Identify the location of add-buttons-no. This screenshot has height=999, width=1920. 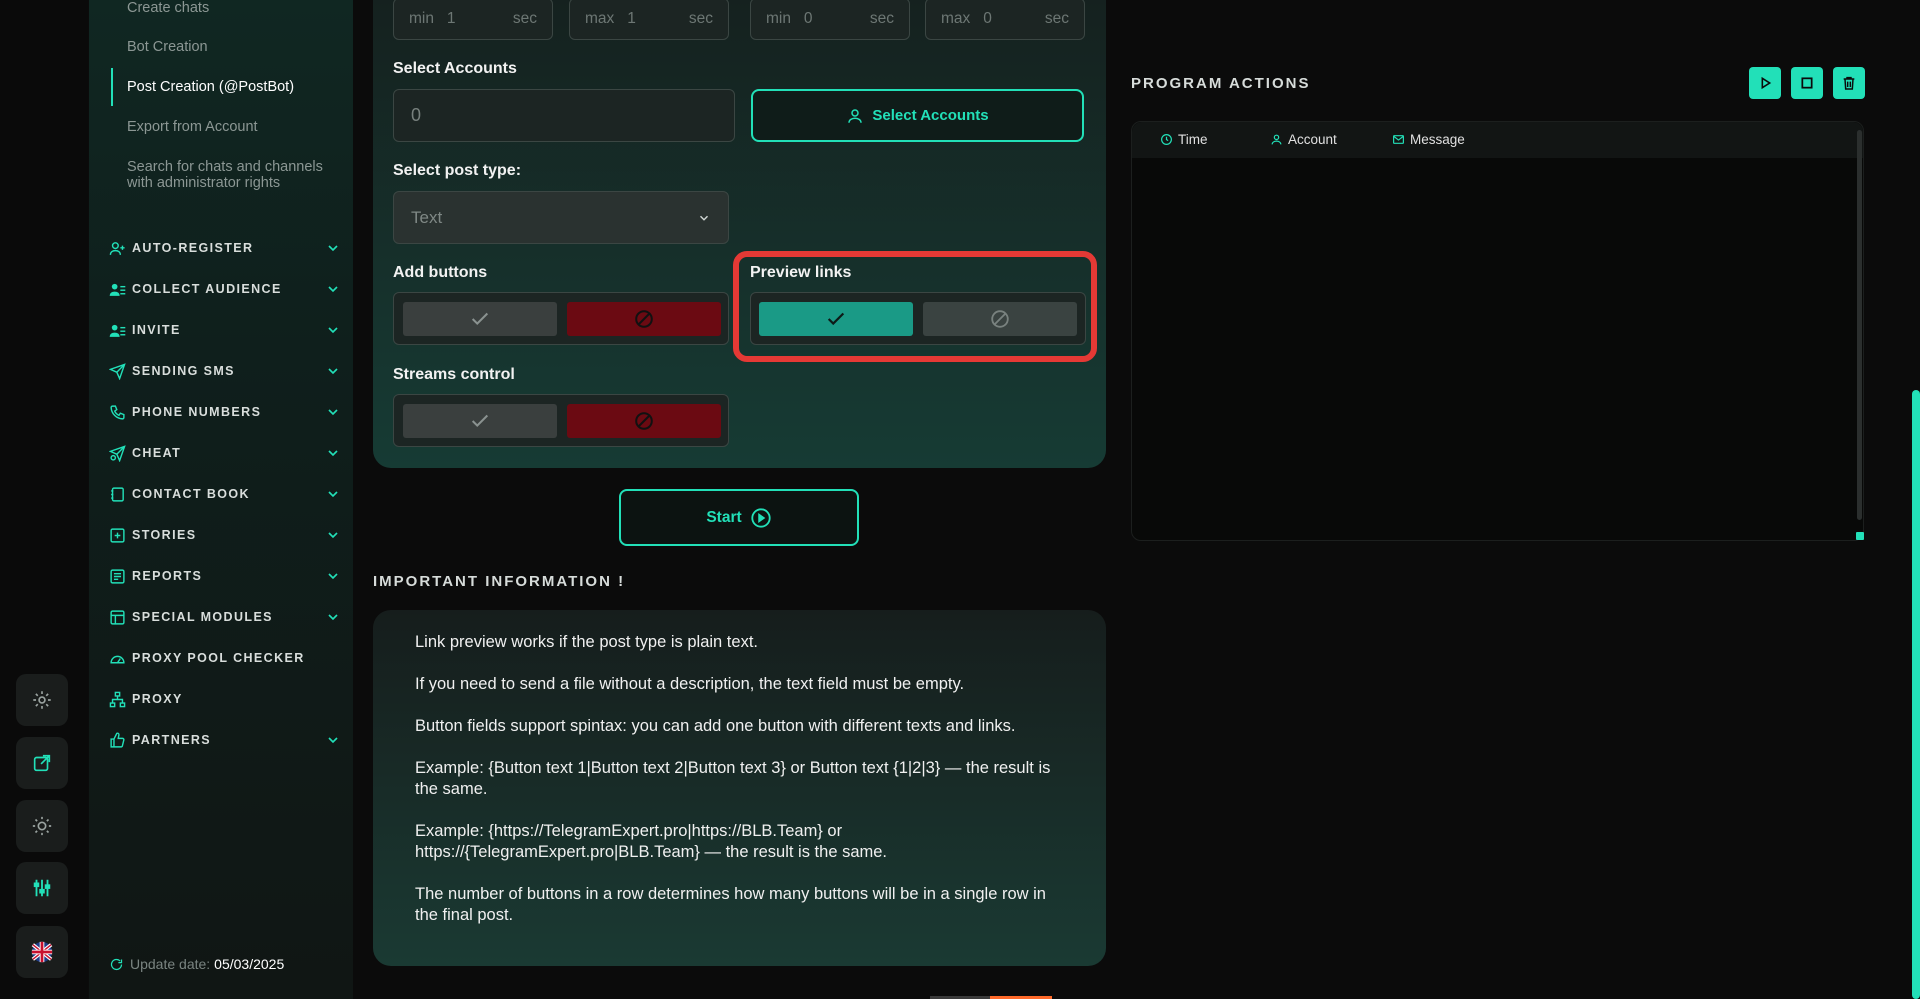
(644, 319).